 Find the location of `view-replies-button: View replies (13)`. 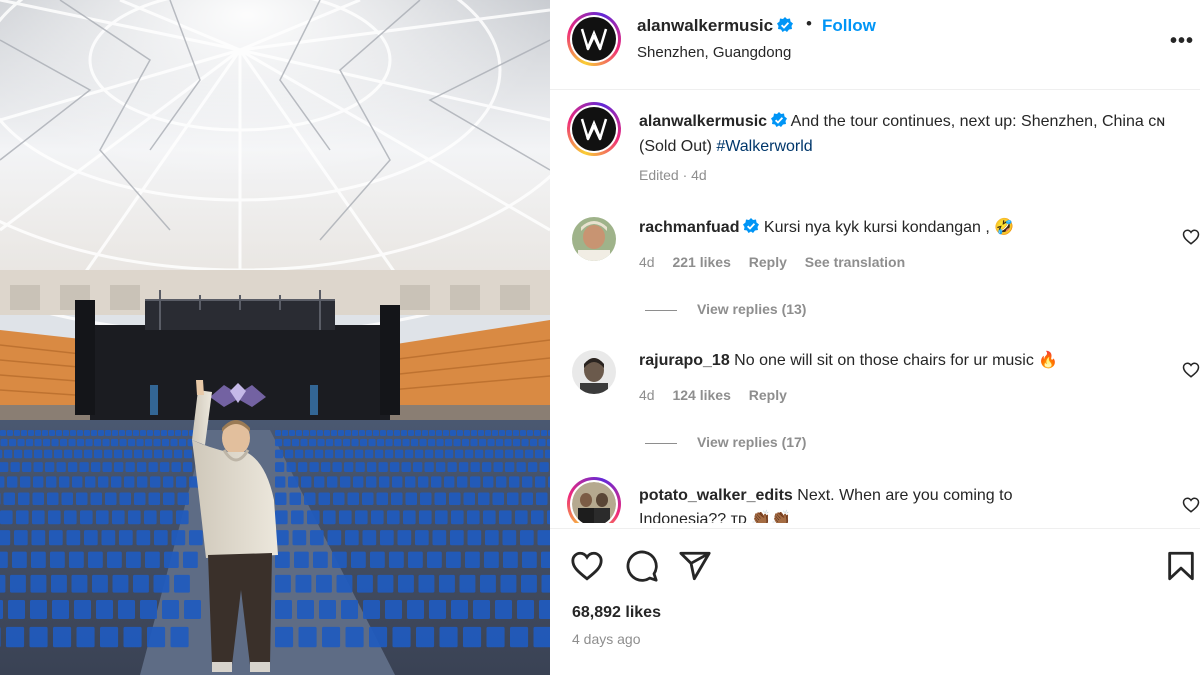

view-replies-button: View replies (13) is located at coordinates (725, 309).